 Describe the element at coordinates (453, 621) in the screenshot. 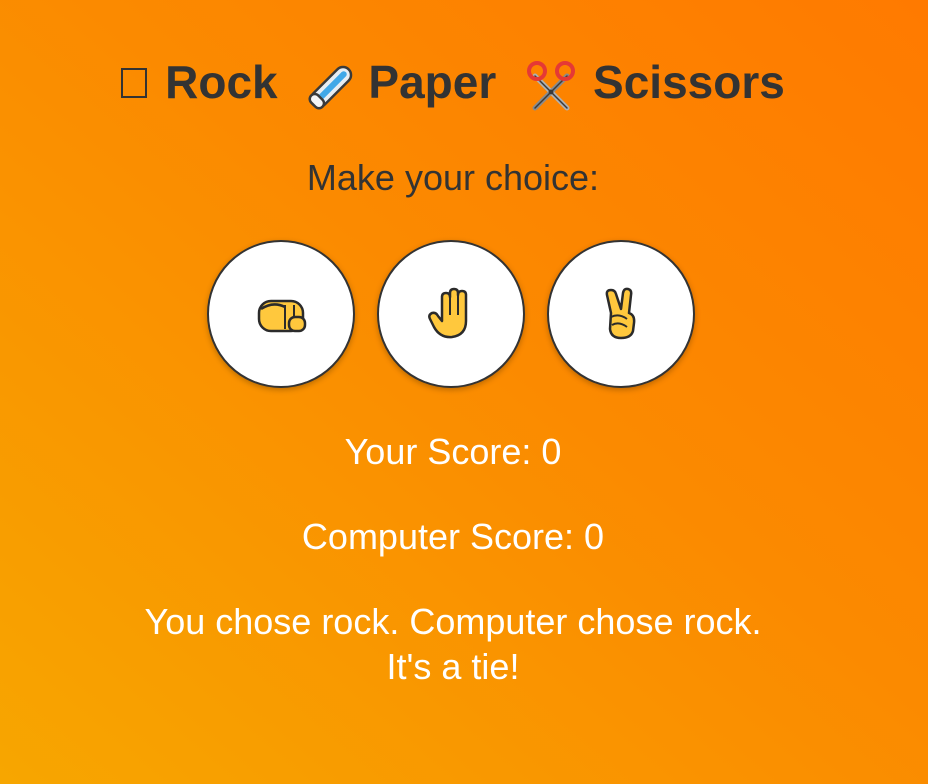

I see `result-line-choices: You chose rock. Computer chose rock.` at that location.